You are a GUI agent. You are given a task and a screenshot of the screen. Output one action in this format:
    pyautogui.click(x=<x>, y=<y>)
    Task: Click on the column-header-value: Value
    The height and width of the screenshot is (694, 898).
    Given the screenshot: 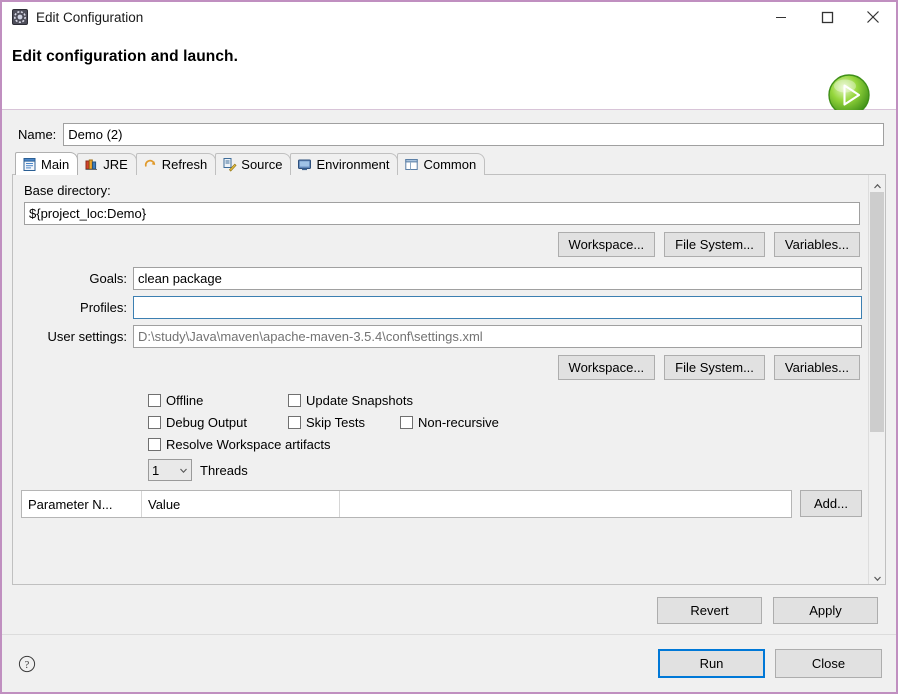 What is the action you would take?
    pyautogui.click(x=241, y=504)
    